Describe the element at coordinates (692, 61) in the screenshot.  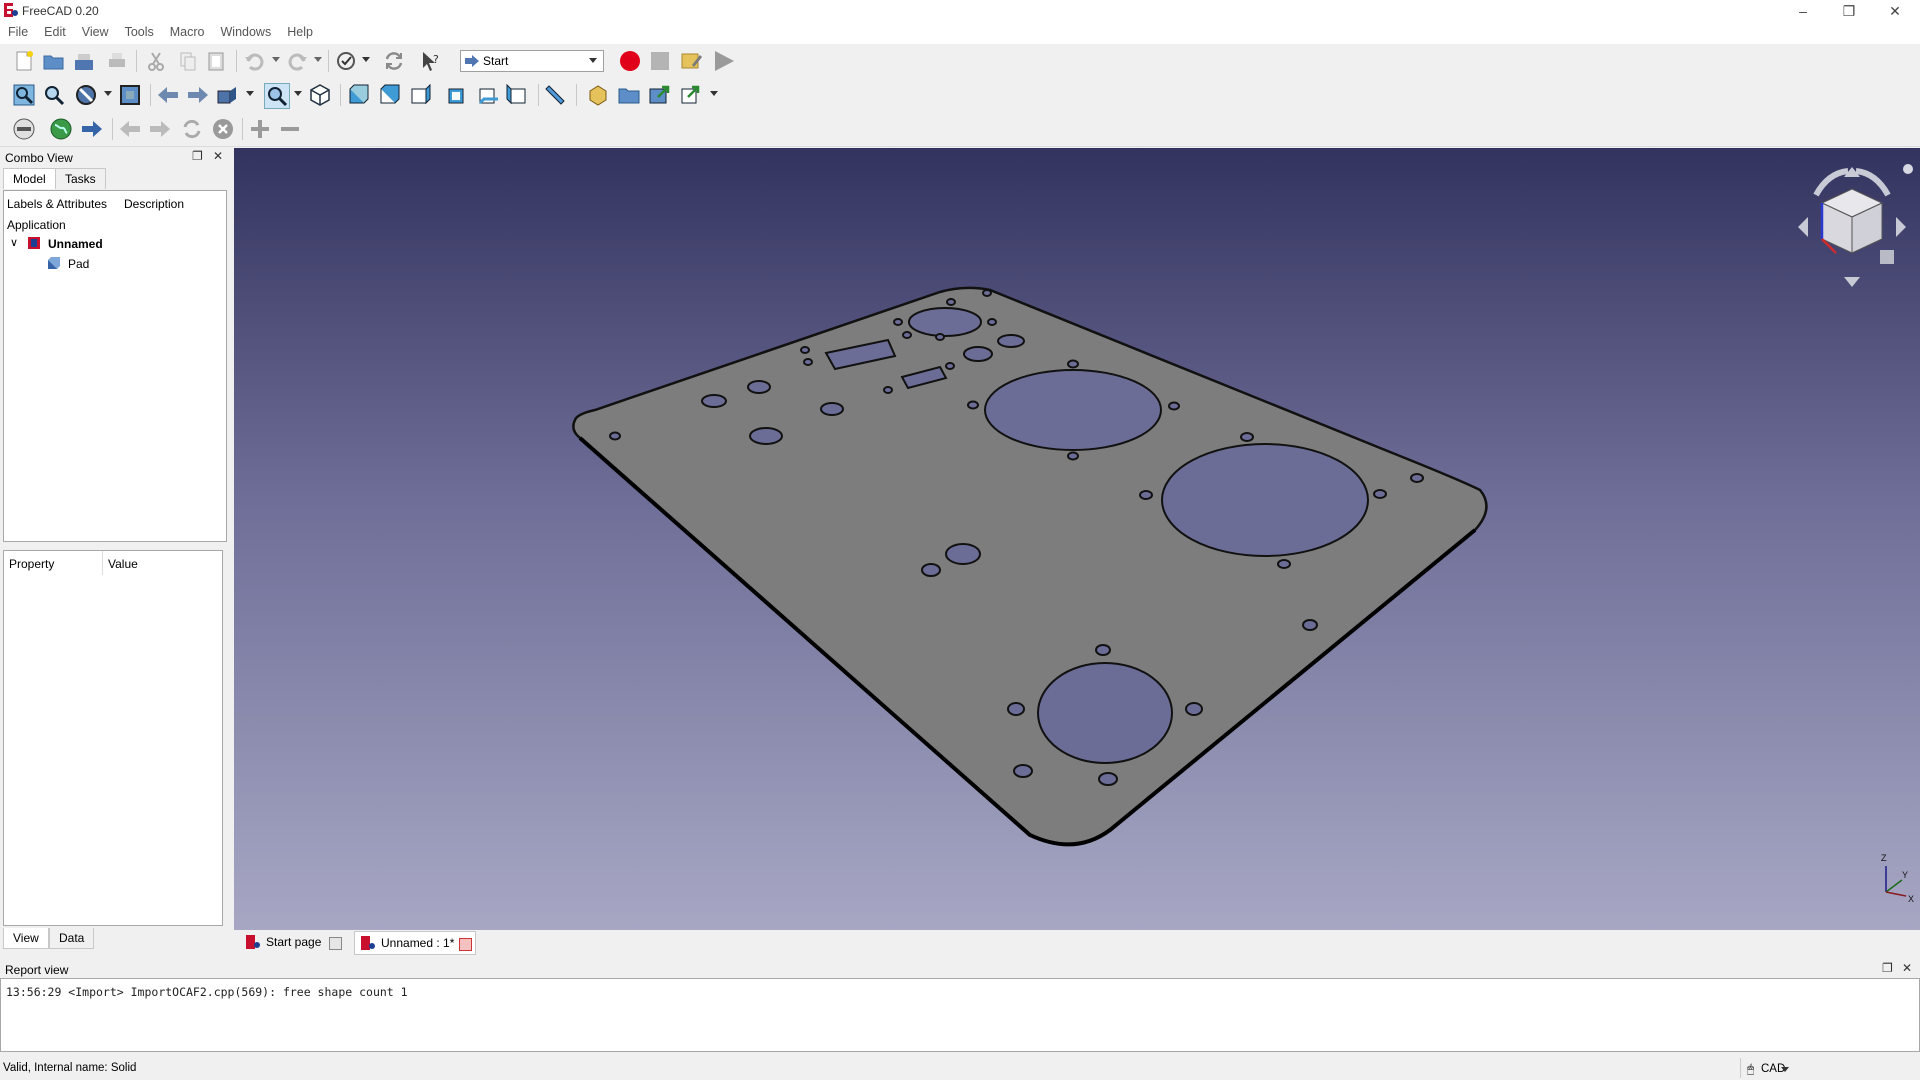
I see `macros-button` at that location.